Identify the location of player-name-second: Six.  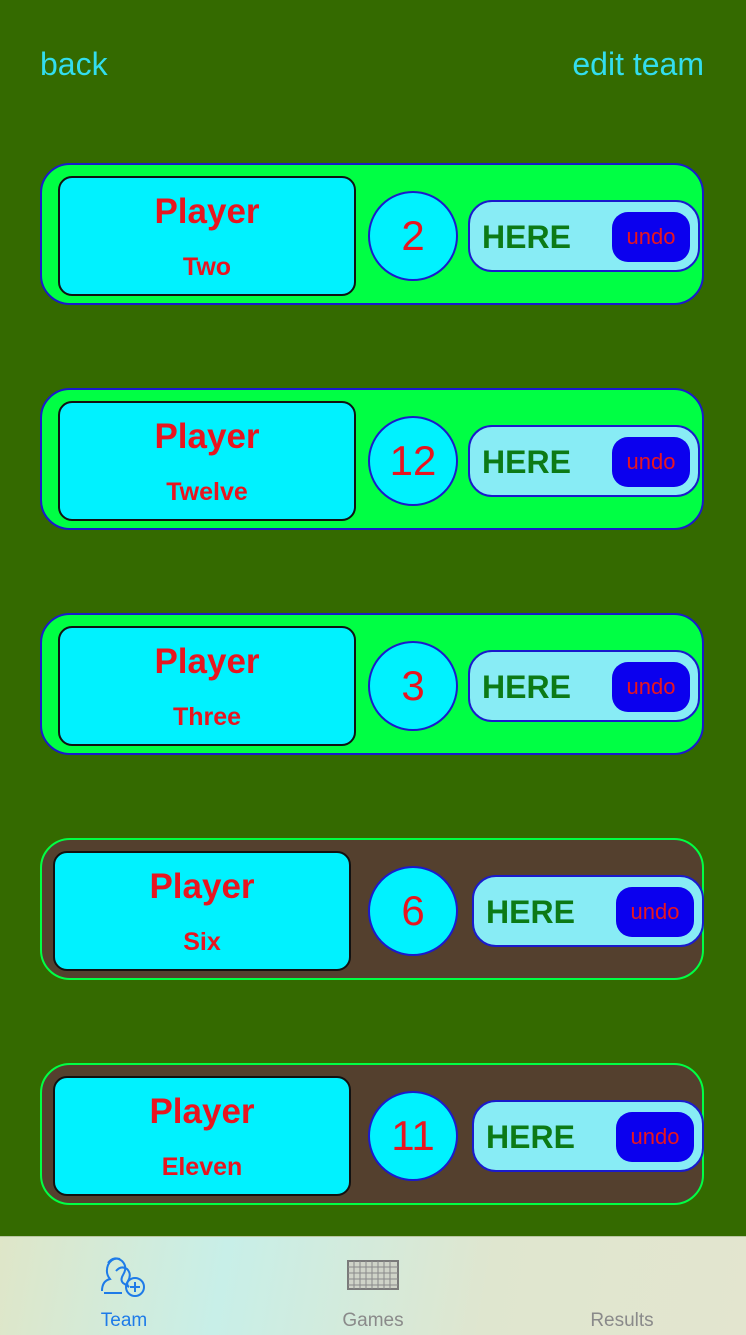
(202, 942).